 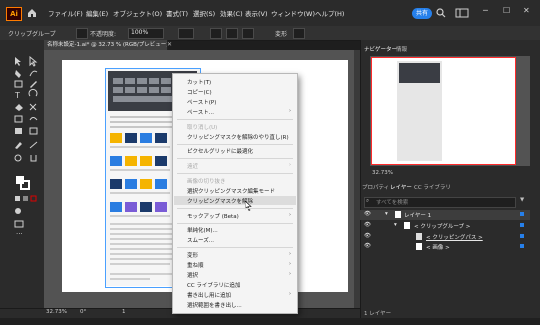 I want to click on menu-item-select: 選択, so click(x=192, y=275).